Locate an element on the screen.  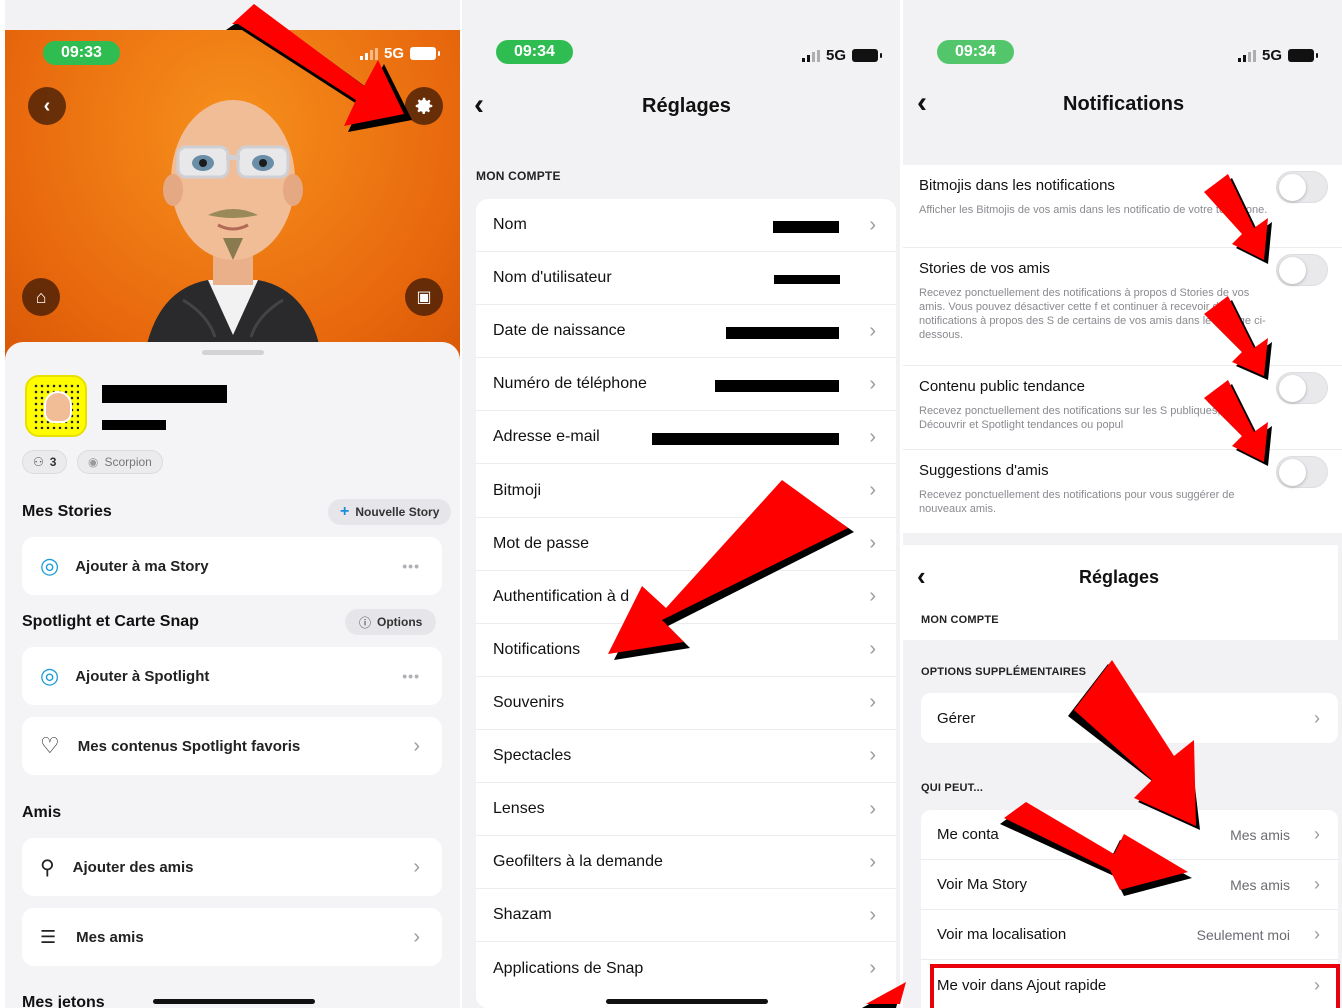
add-user-icon: ⚲ is located at coordinates (47, 867).